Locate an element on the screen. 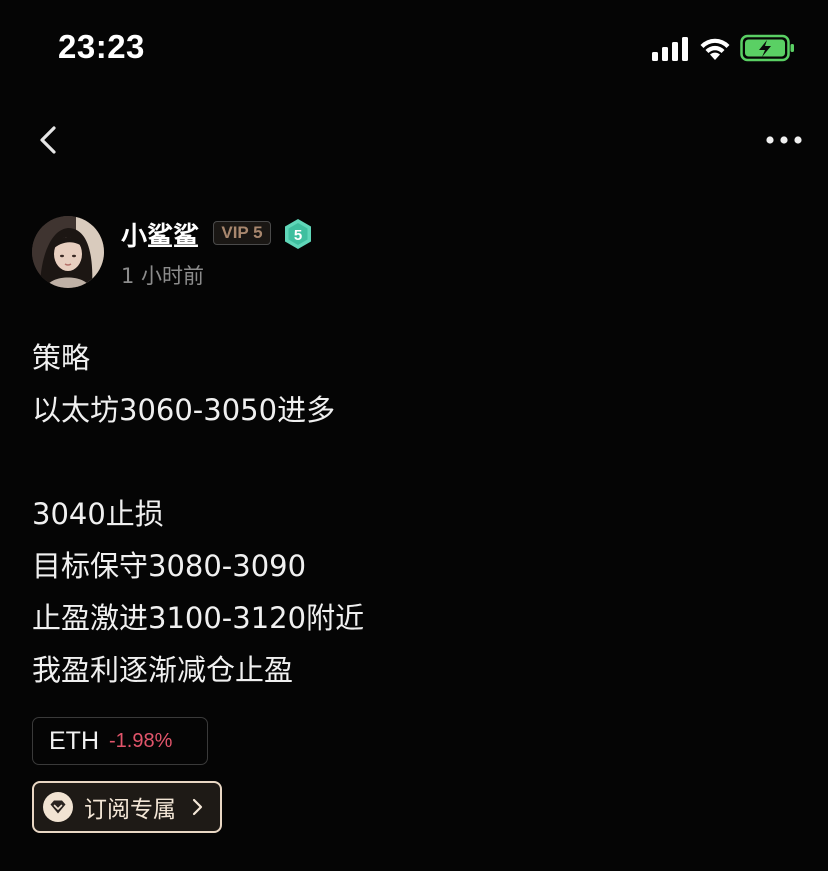 This screenshot has width=828, height=871. post-time: 1 小时前 is located at coordinates (163, 276).